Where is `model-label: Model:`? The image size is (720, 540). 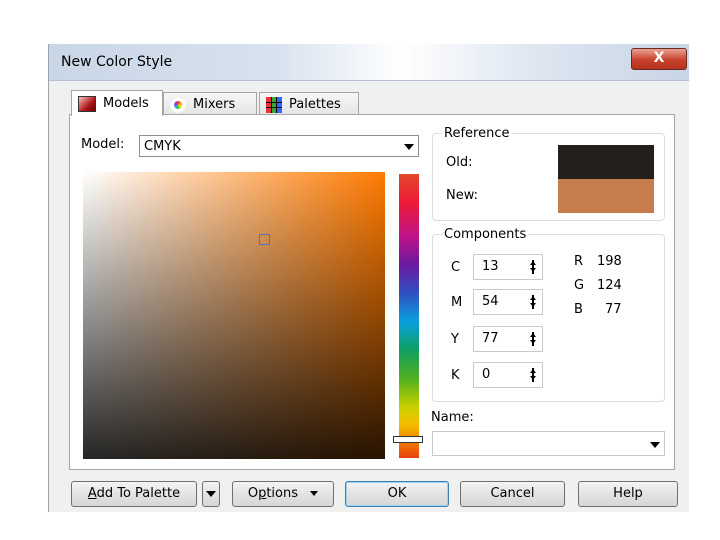
model-label: Model: is located at coordinates (103, 144).